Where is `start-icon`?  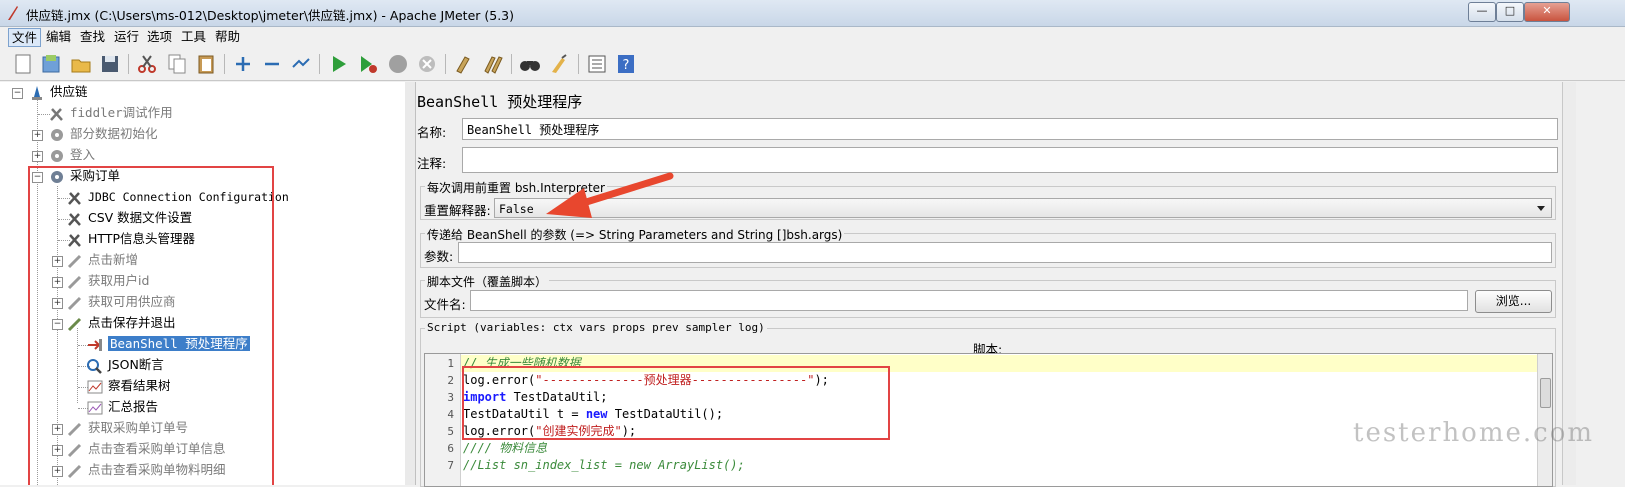 start-icon is located at coordinates (339, 64).